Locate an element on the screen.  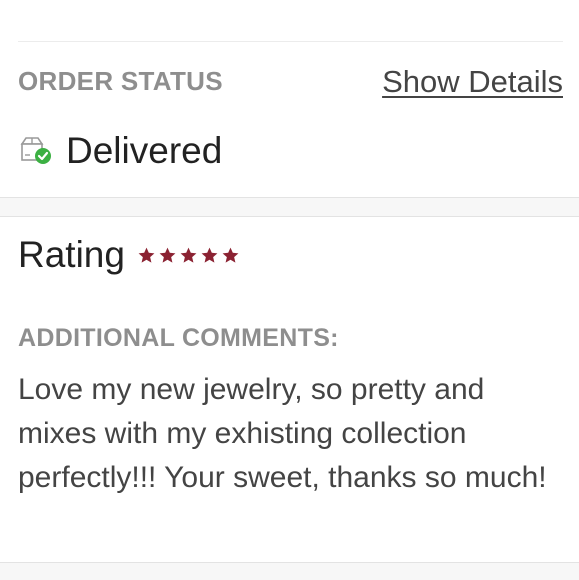
rating-label: Rating is located at coordinates (71, 254).